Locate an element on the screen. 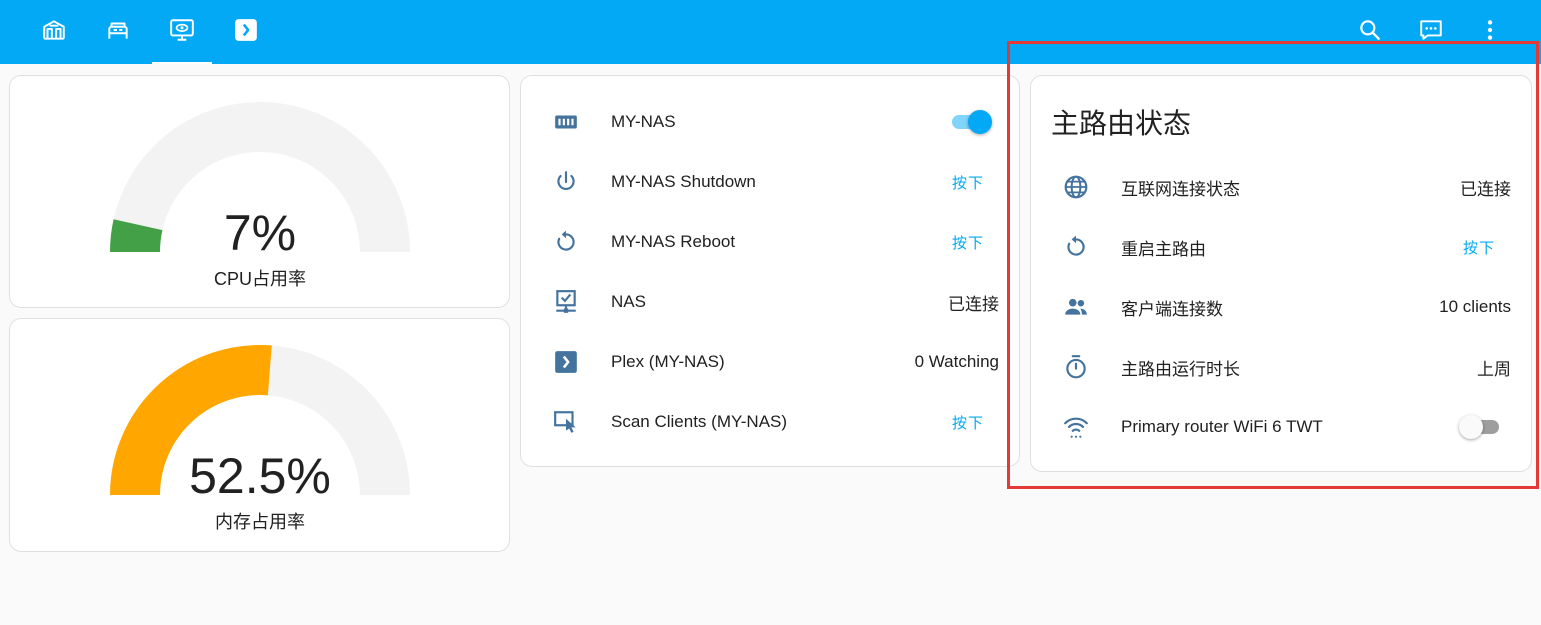 The image size is (1541, 625). entity-row-my-nas-reboot: MY-NAS Reboot 按下 is located at coordinates (770, 242).